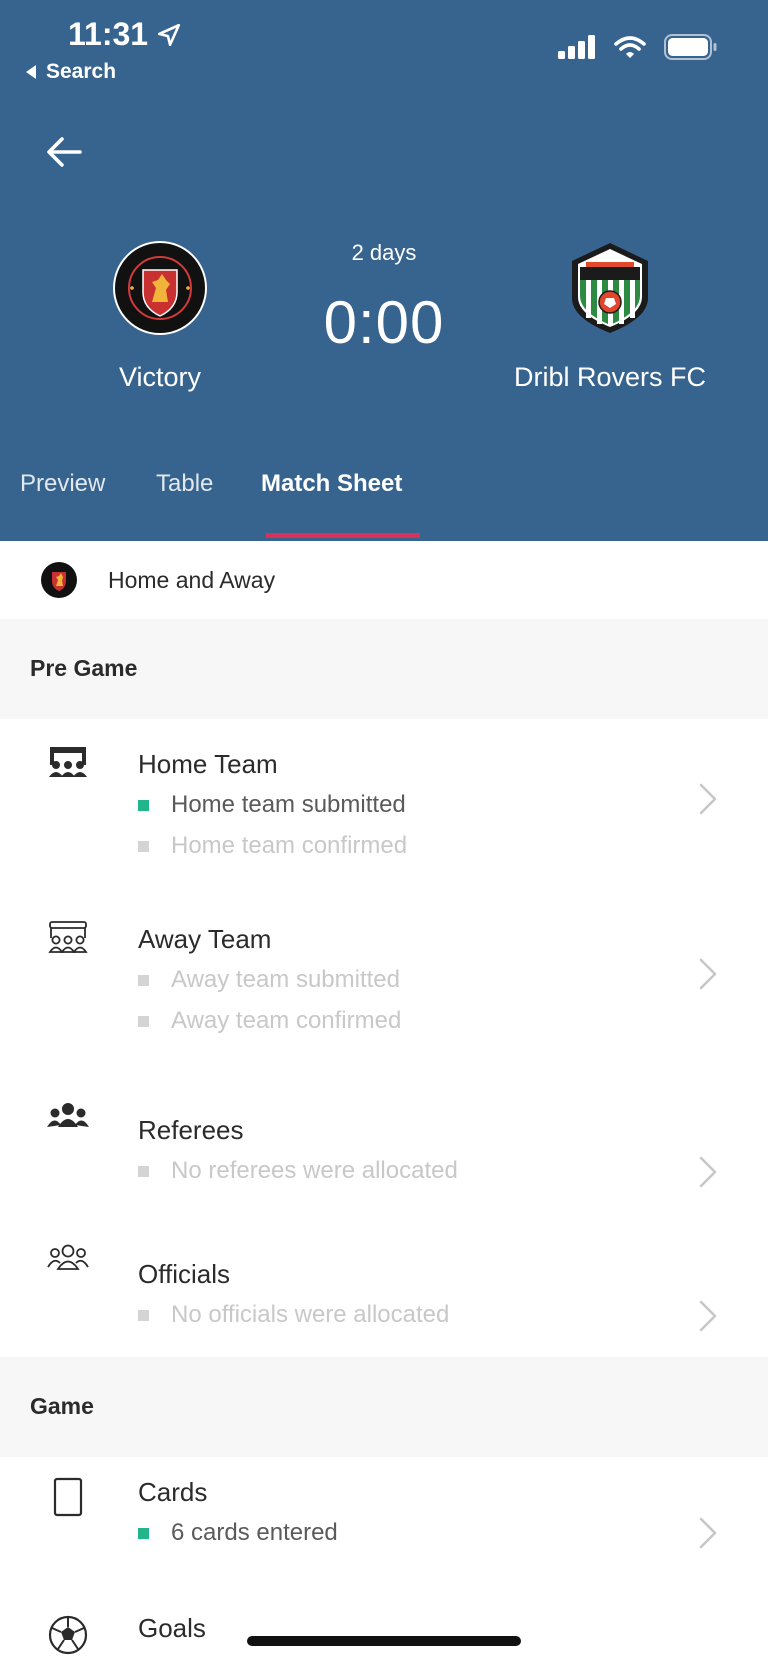 Image resolution: width=768 pixels, height=1662 pixels. I want to click on status-text: Home team confirmed, so click(289, 845).